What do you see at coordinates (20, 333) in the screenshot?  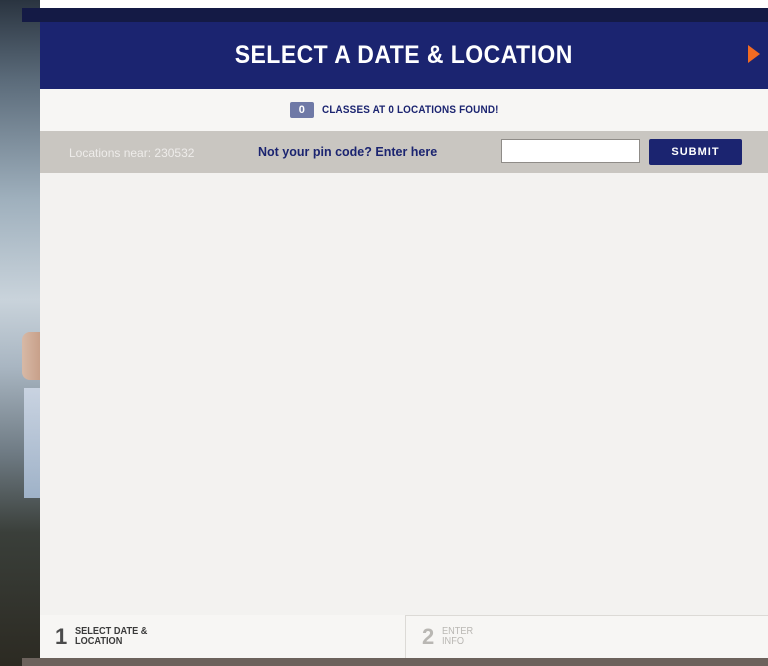 I see `background-photo` at bounding box center [20, 333].